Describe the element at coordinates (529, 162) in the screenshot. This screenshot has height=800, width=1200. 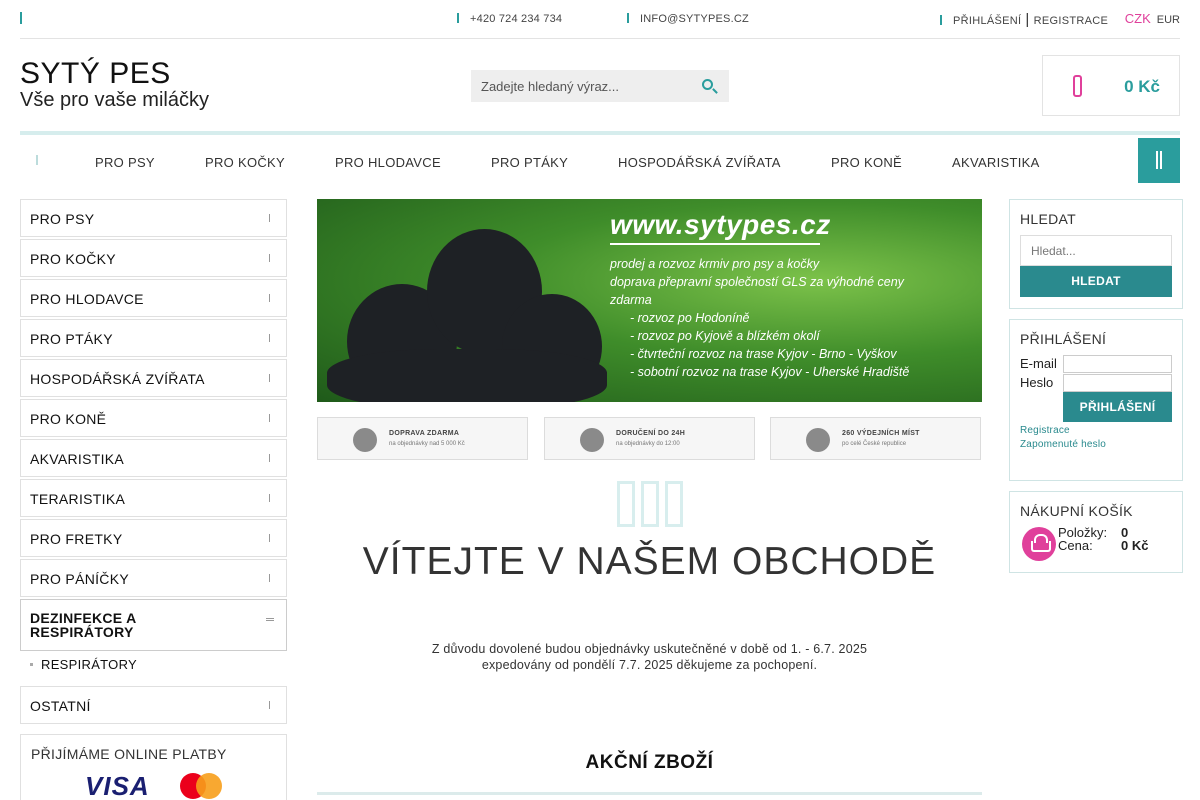
I see `nav-item-pro-ptaky: PRO PTÁKY` at that location.